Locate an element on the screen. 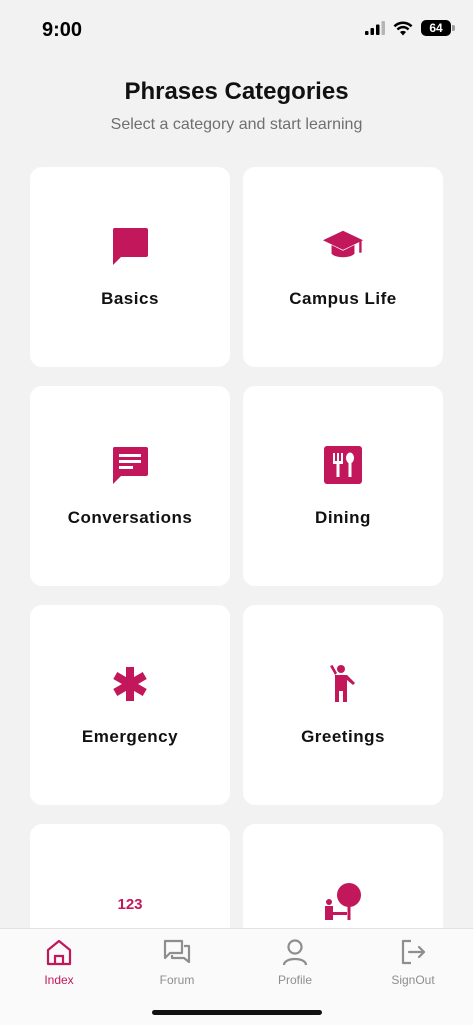 The width and height of the screenshot is (473, 1025). battery-indicator: 64 is located at coordinates (438, 28).